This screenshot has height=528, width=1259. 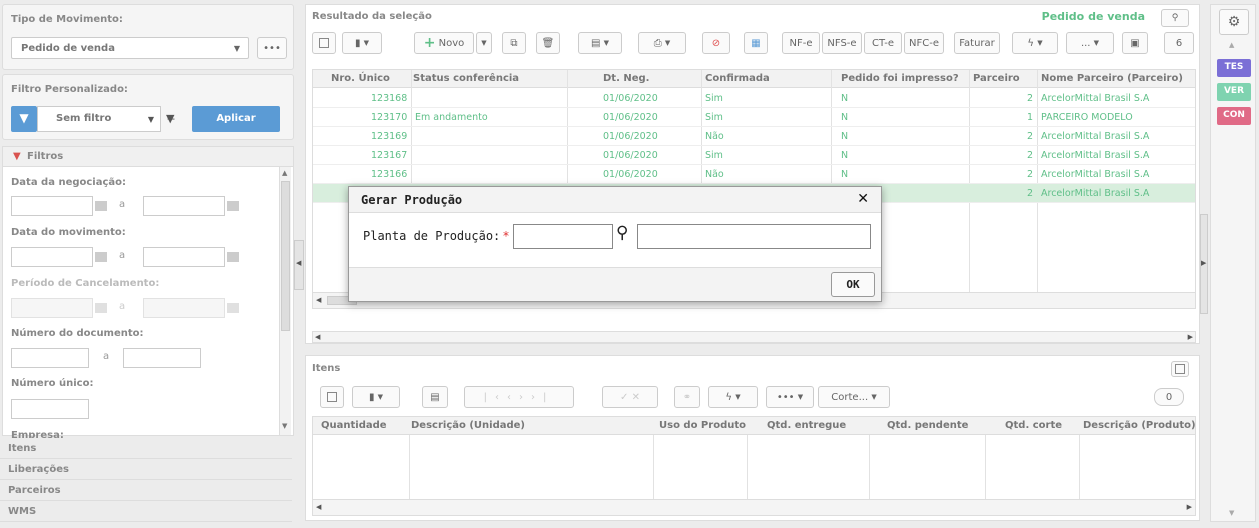 I want to click on itens-grid-button, so click(x=332, y=397).